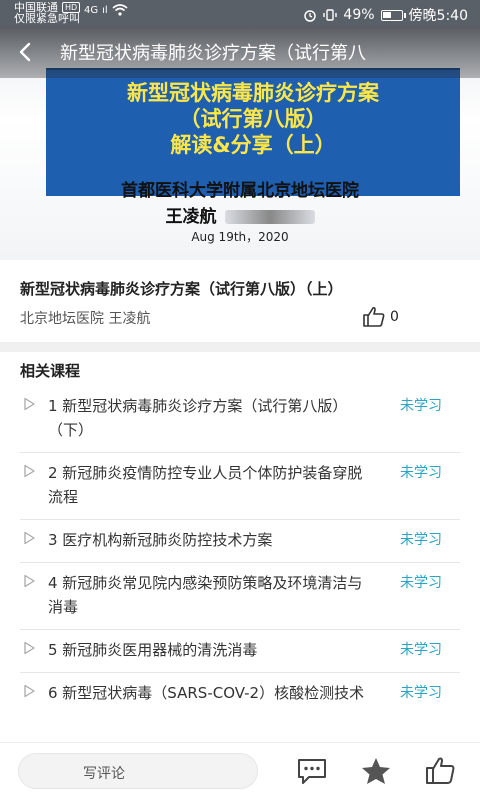 The image size is (480, 800). I want to click on item-title: 2 新冠肺炎疫情防控专业人员个体防护装备穿脱流程, so click(205, 485).